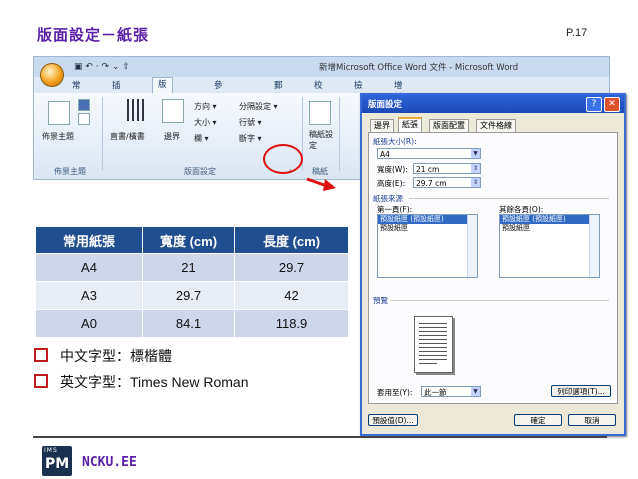 Image resolution: width=638 pixels, height=479 pixels. Describe the element at coordinates (395, 392) in the screenshot. I see `apply-to-label: 套用至(Y):` at that location.